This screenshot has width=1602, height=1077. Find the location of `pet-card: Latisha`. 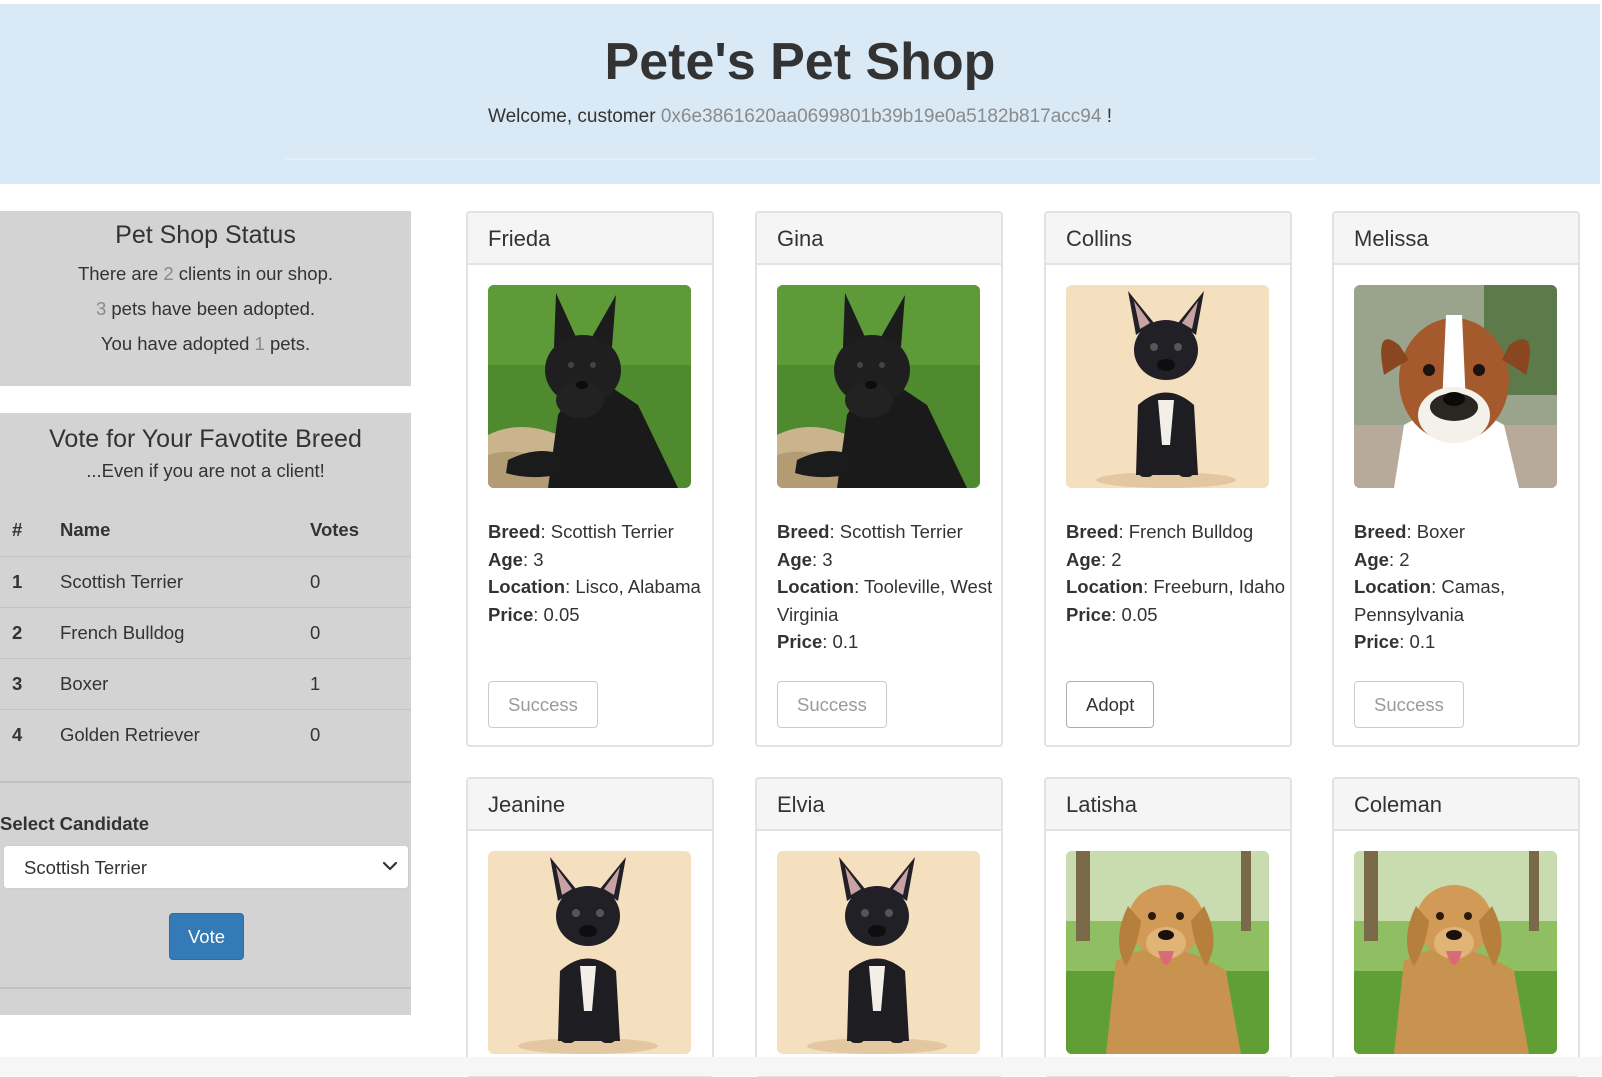

pet-card: Latisha is located at coordinates (1168, 927).